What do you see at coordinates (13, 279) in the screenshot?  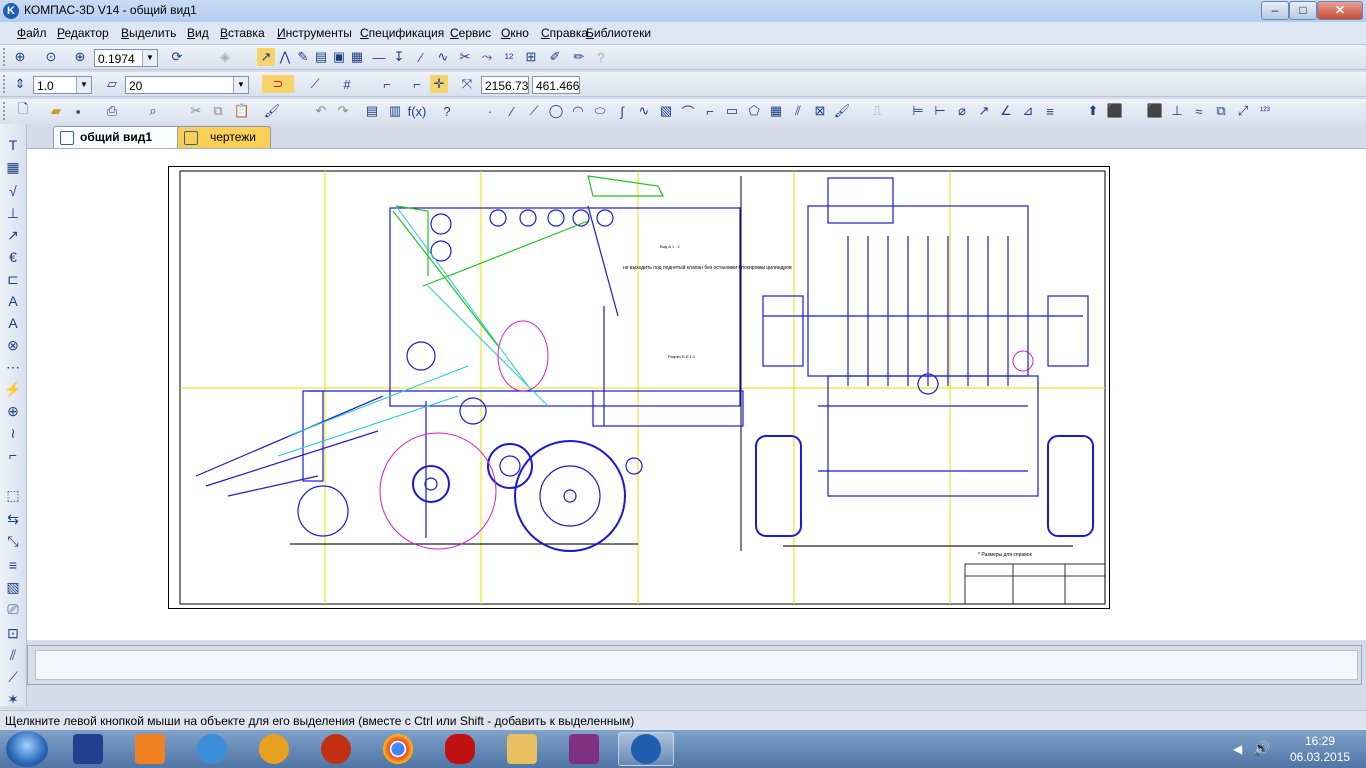 I see `frame-section-icon: ⊏` at bounding box center [13, 279].